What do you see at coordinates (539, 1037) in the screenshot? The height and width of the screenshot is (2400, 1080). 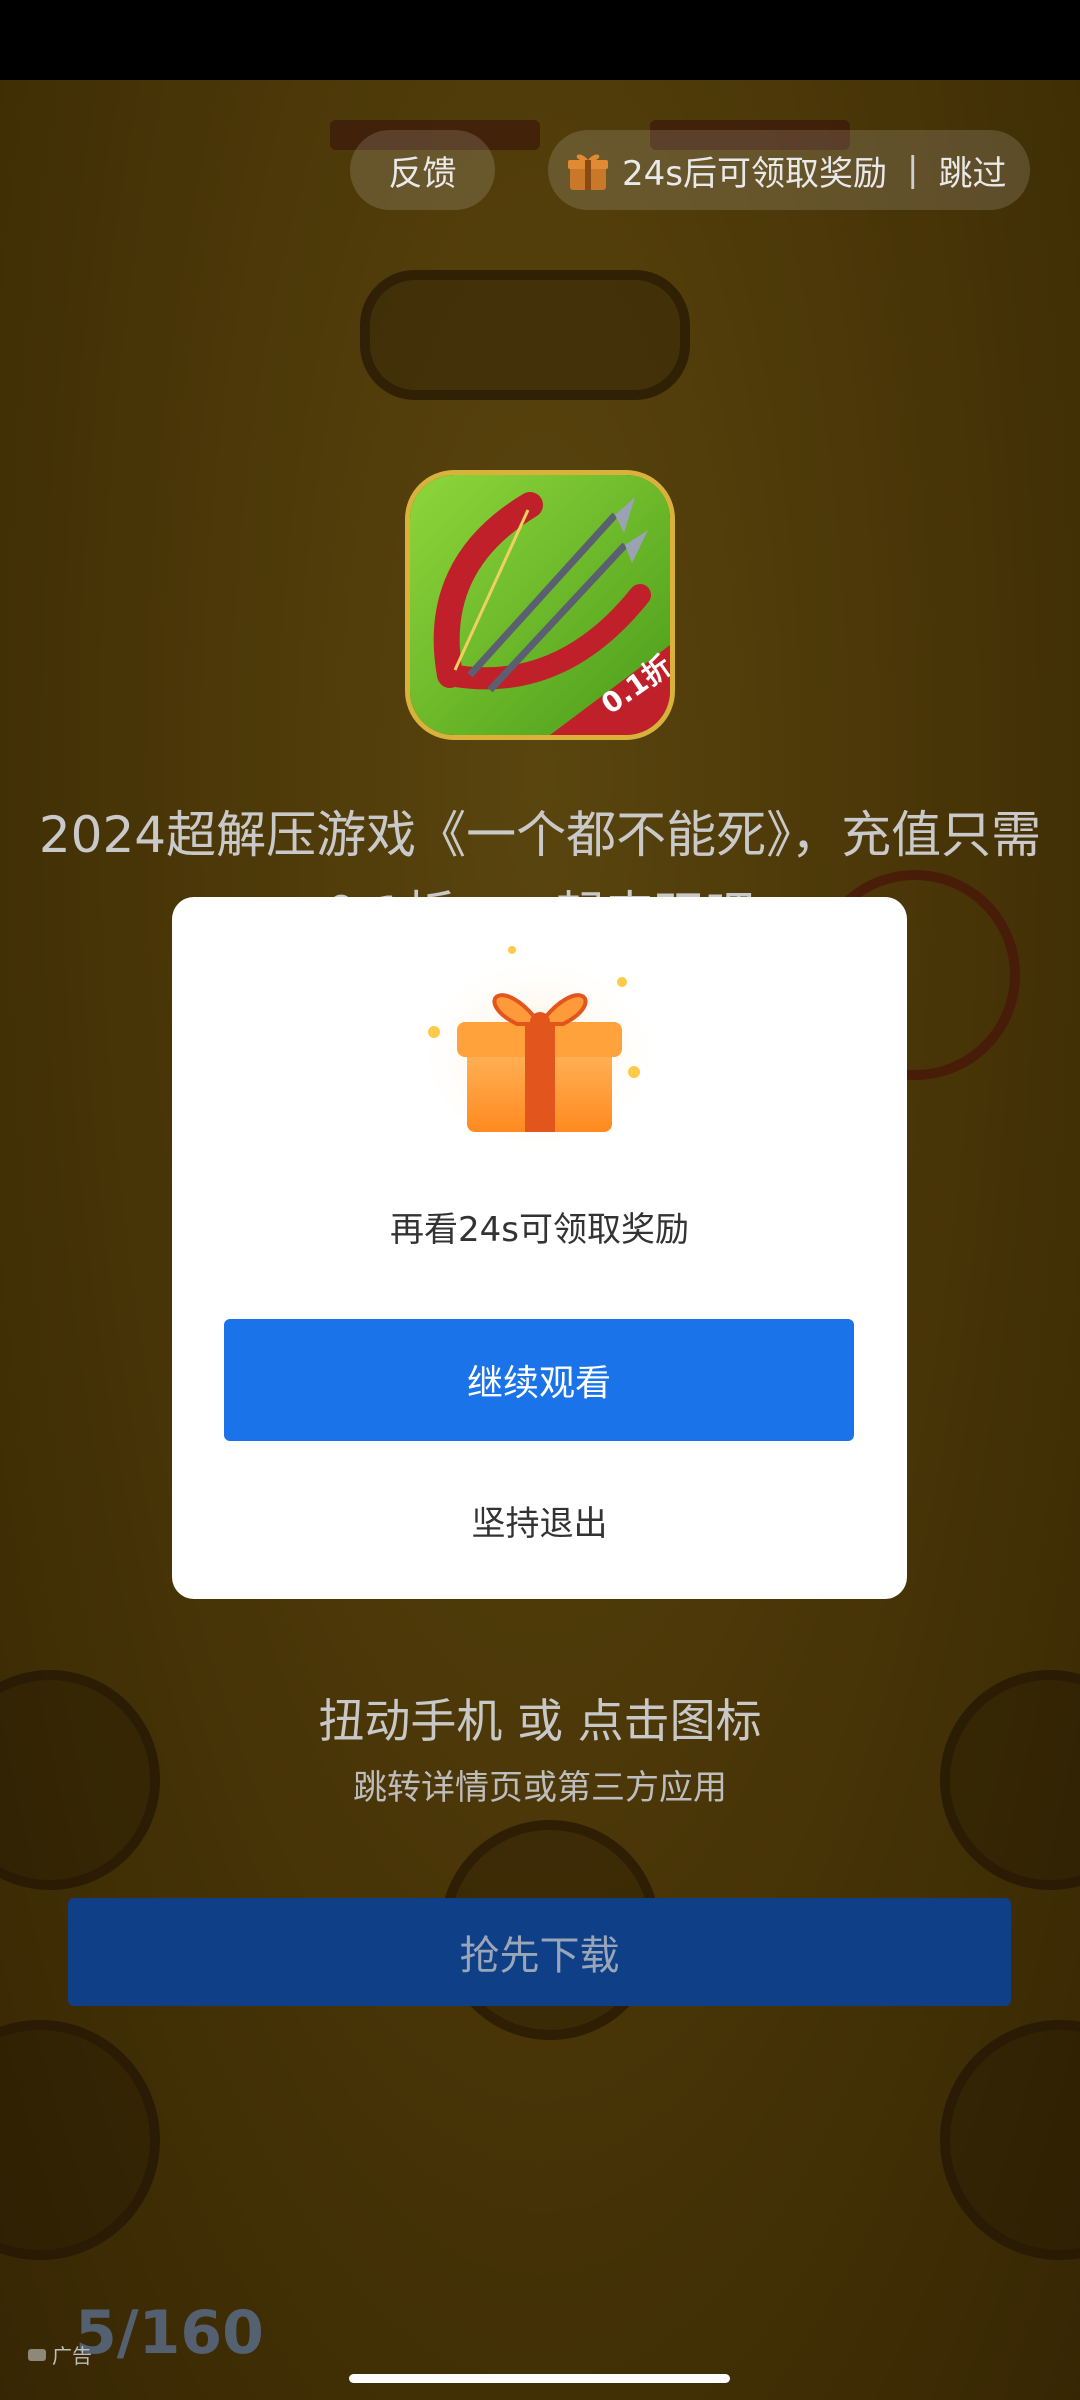 I see `gift-box-icon` at bounding box center [539, 1037].